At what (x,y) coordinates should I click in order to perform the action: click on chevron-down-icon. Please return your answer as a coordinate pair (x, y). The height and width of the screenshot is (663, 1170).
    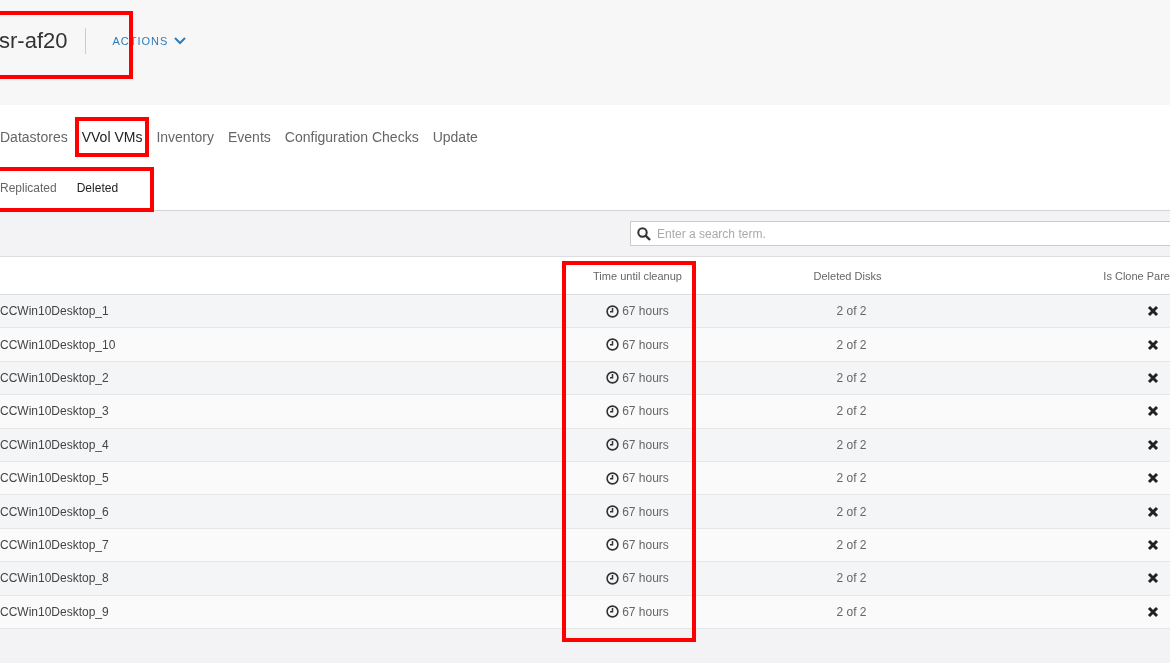
    Looking at the image, I should click on (180, 41).